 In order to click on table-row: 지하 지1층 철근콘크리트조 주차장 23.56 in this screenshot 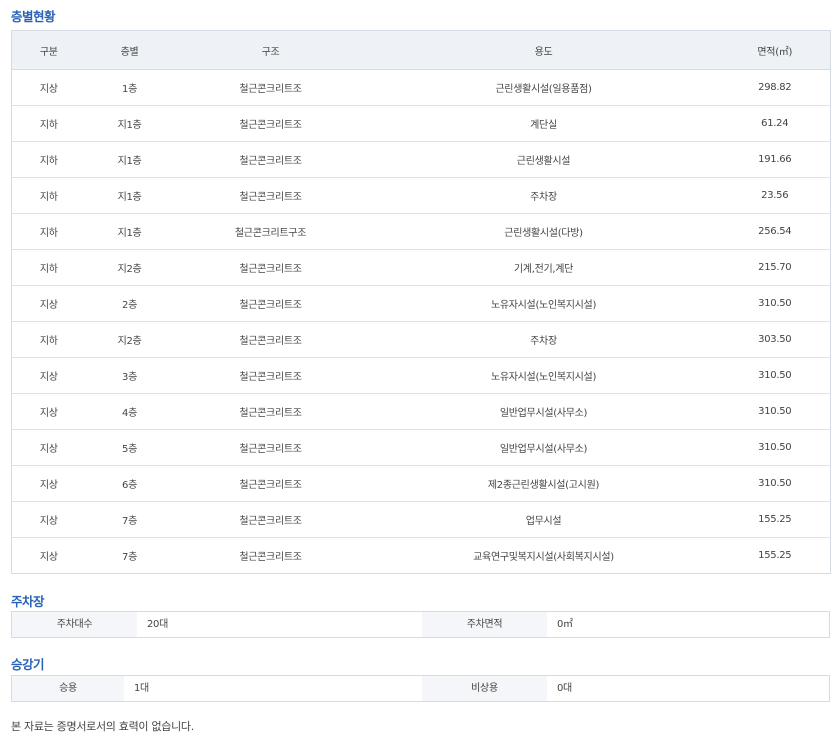, I will do `click(421, 195)`.